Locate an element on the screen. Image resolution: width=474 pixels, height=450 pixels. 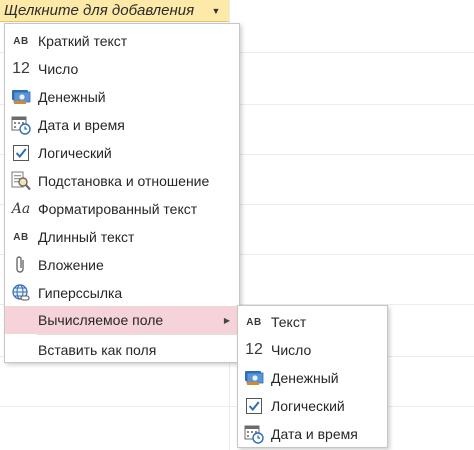
menu-item-short-text: AB Краткий текст is located at coordinates (122, 41).